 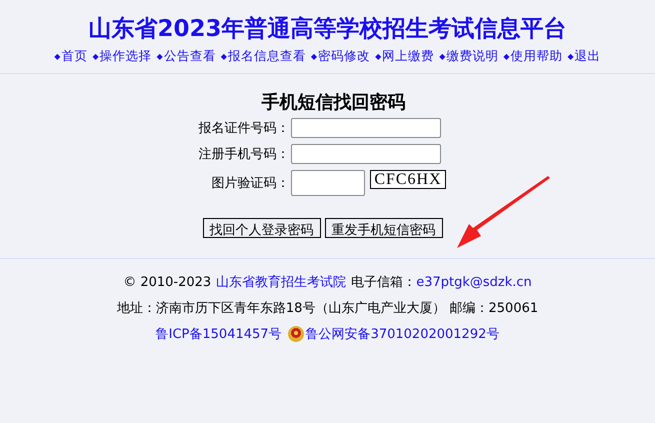 I want to click on email-link: e37ptgk@sdzk.cn, so click(x=474, y=282).